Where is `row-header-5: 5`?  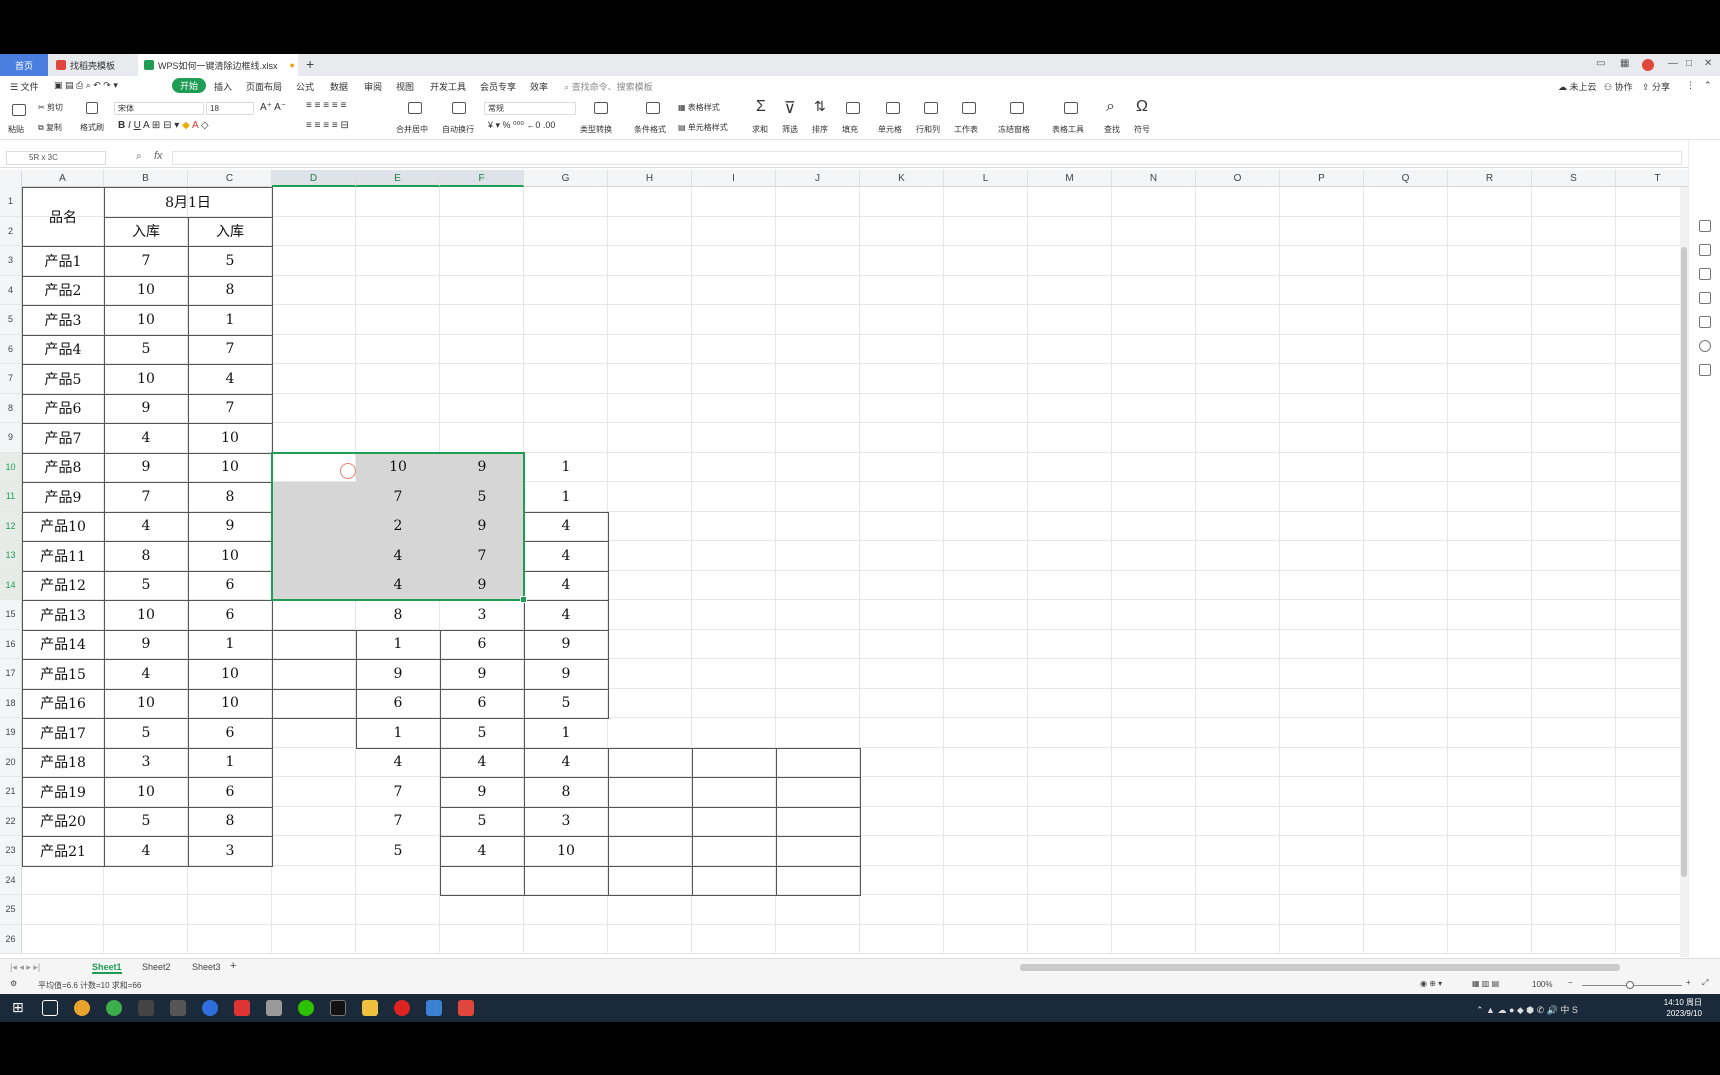
row-header-5: 5 is located at coordinates (11, 320).